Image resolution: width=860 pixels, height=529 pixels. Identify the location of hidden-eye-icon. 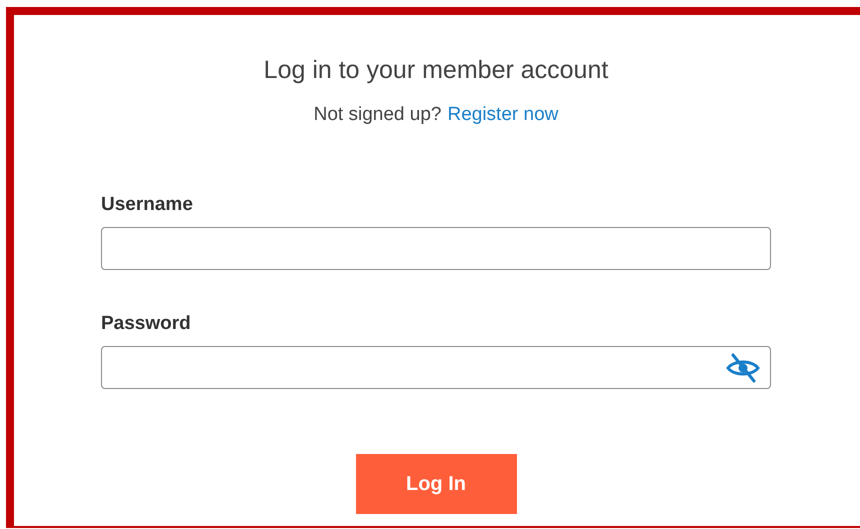
(743, 367).